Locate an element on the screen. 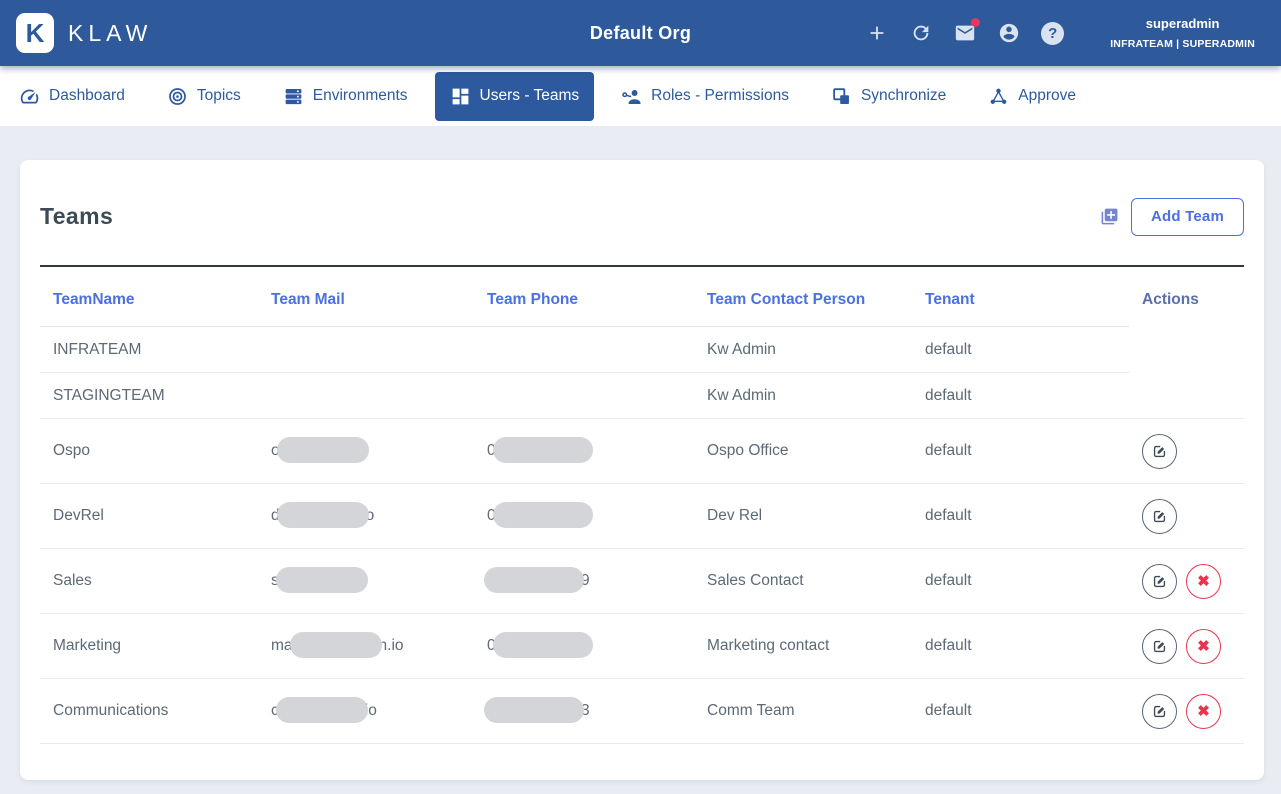  team-name: DevRel is located at coordinates (149, 516).